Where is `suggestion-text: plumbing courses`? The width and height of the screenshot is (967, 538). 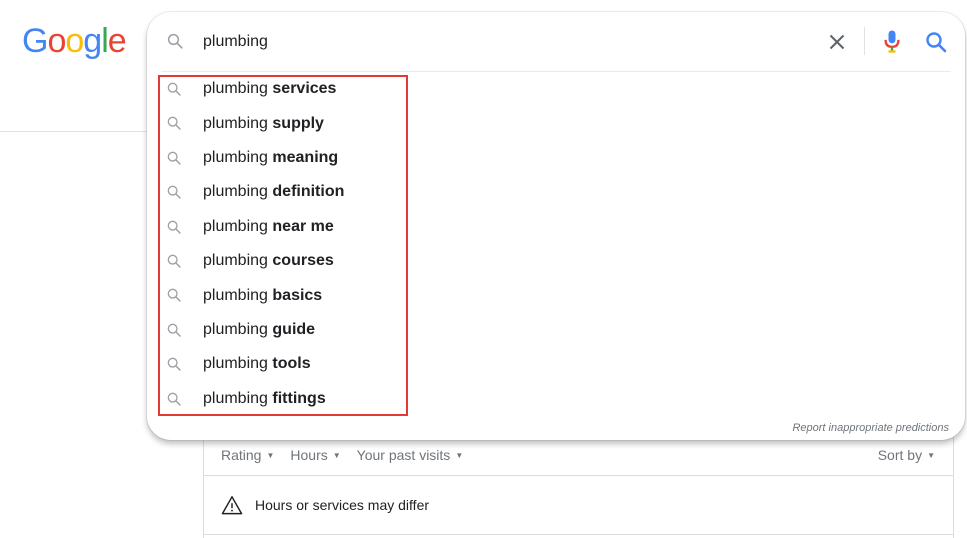
suggestion-text: plumbing courses is located at coordinates (268, 261).